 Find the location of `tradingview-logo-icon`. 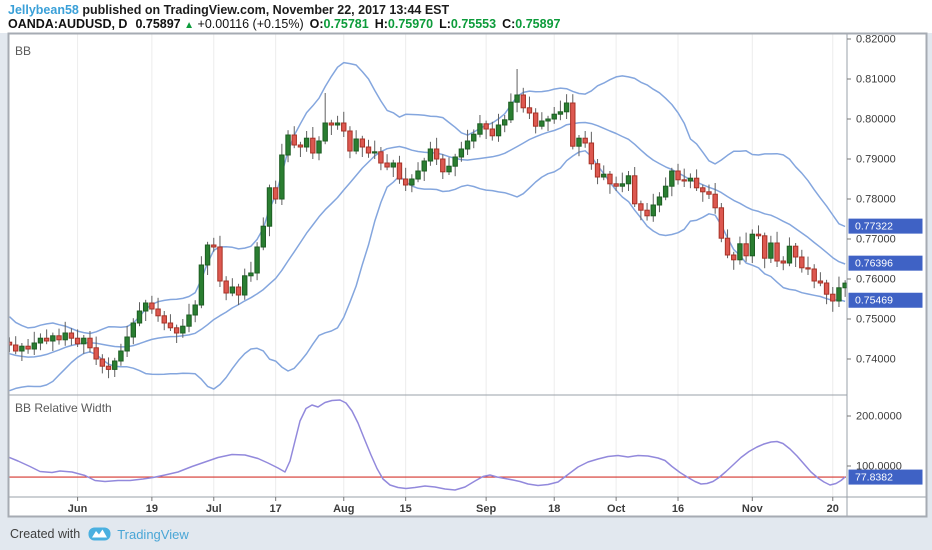

tradingview-logo-icon is located at coordinates (99, 534).